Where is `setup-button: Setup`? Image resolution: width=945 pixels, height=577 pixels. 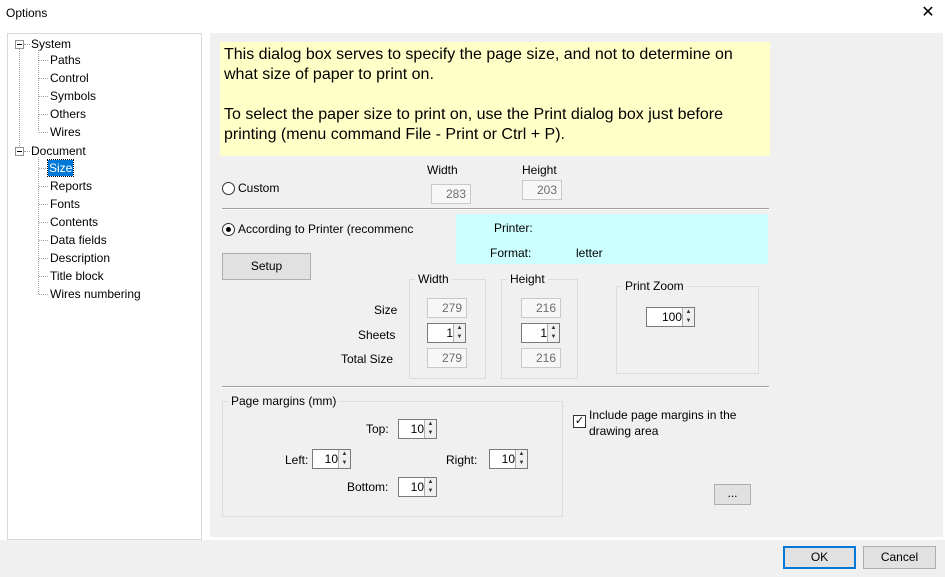
setup-button: Setup is located at coordinates (266, 266).